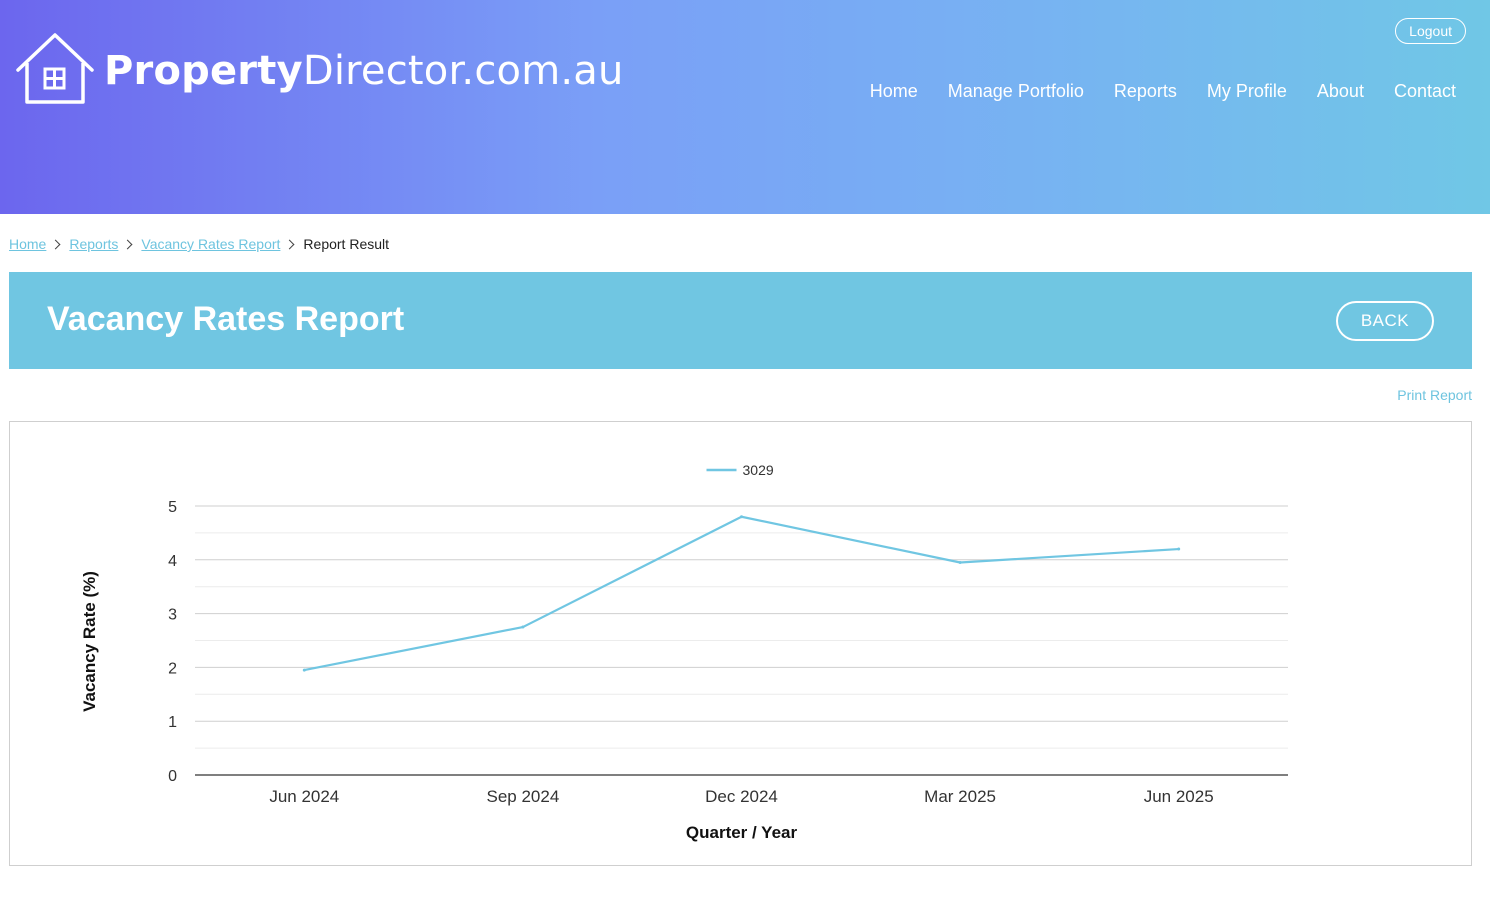  Describe the element at coordinates (1179, 796) in the screenshot. I see `x-tick-label: Jun 2025` at that location.